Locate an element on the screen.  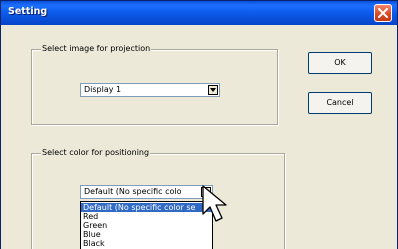
dropdown-option: Blue is located at coordinates (146, 234).